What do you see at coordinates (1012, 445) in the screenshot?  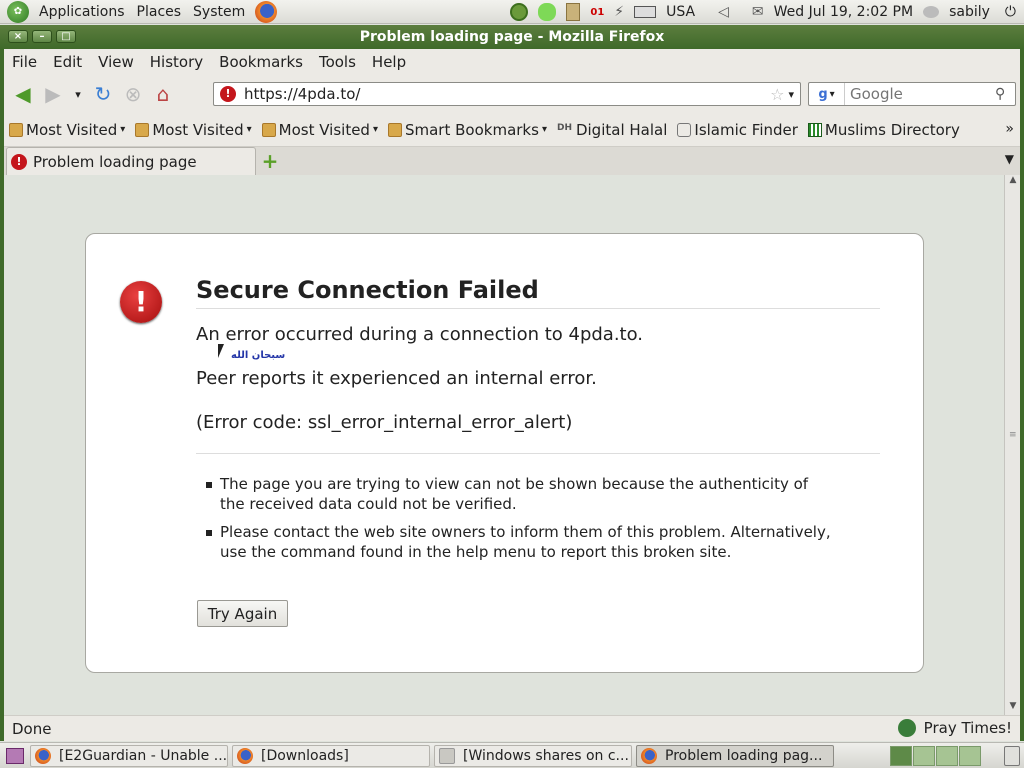 I see `vertical-scrollbar: ▲ ≡ ▼` at bounding box center [1012, 445].